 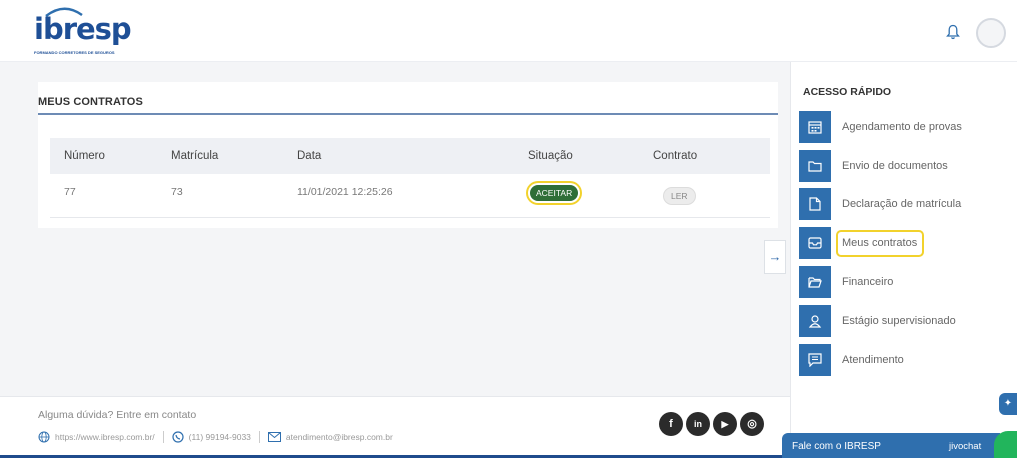 I want to click on column-header-data: Data, so click(x=309, y=156).